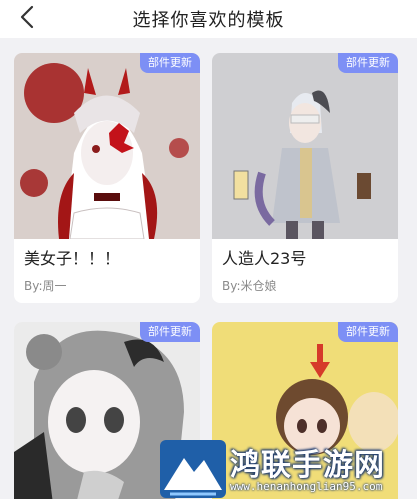 The width and height of the screenshot is (417, 499). What do you see at coordinates (306, 486) in the screenshot?
I see `watermark-url: www.henanhonglian95.com` at bounding box center [306, 486].